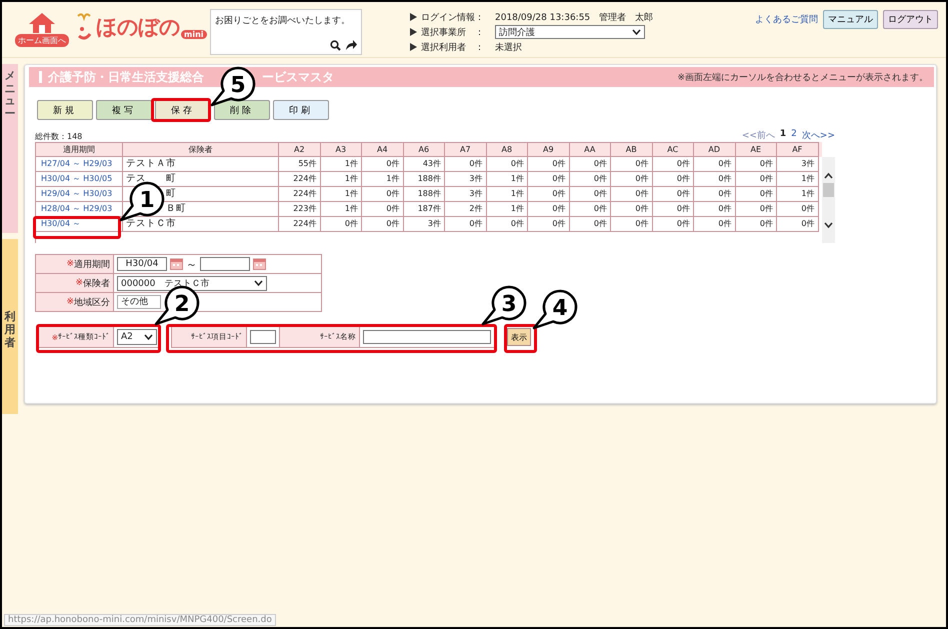  I want to click on column-header: A3, so click(341, 149).